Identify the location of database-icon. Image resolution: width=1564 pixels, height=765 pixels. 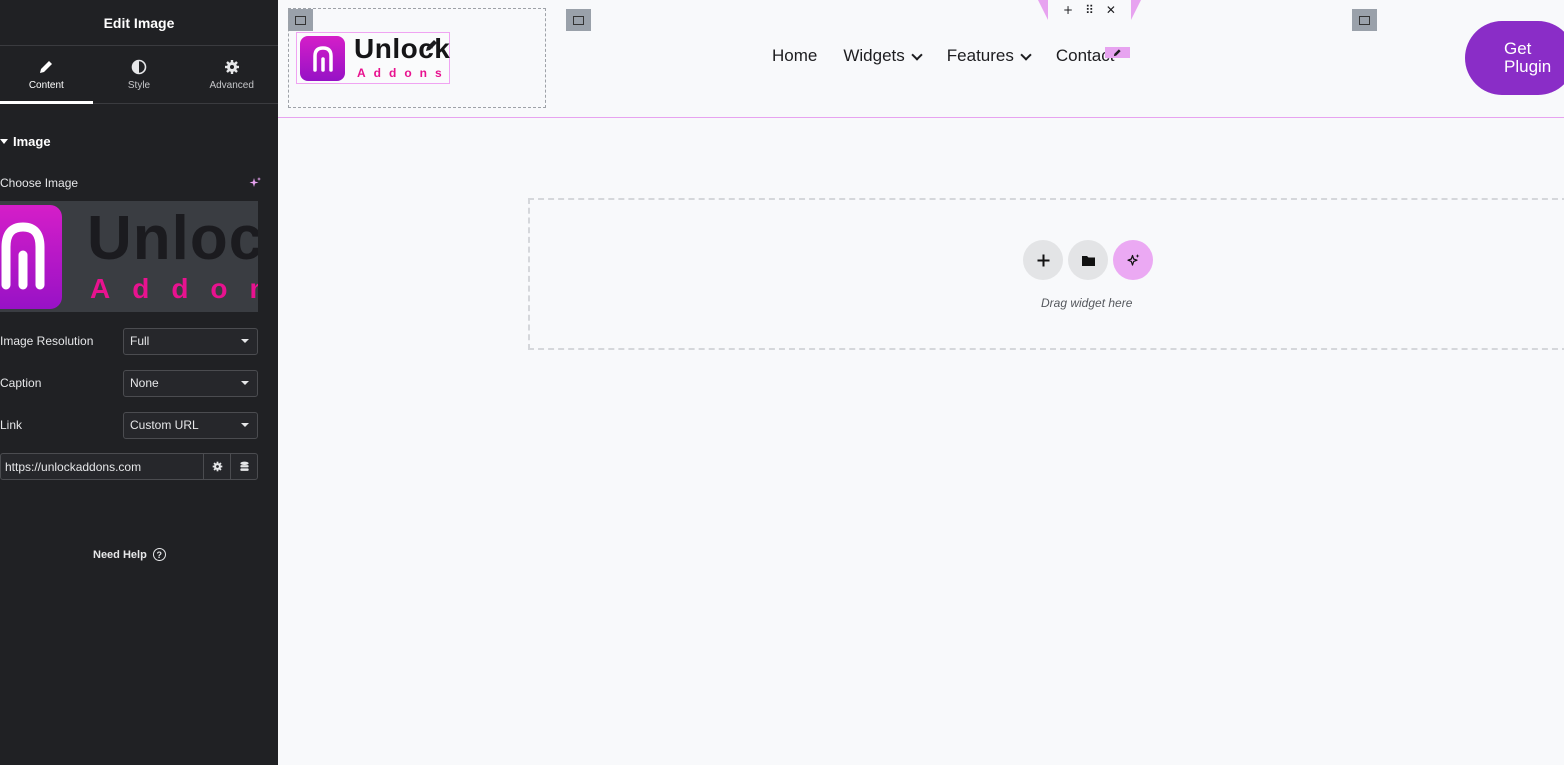
(244, 466).